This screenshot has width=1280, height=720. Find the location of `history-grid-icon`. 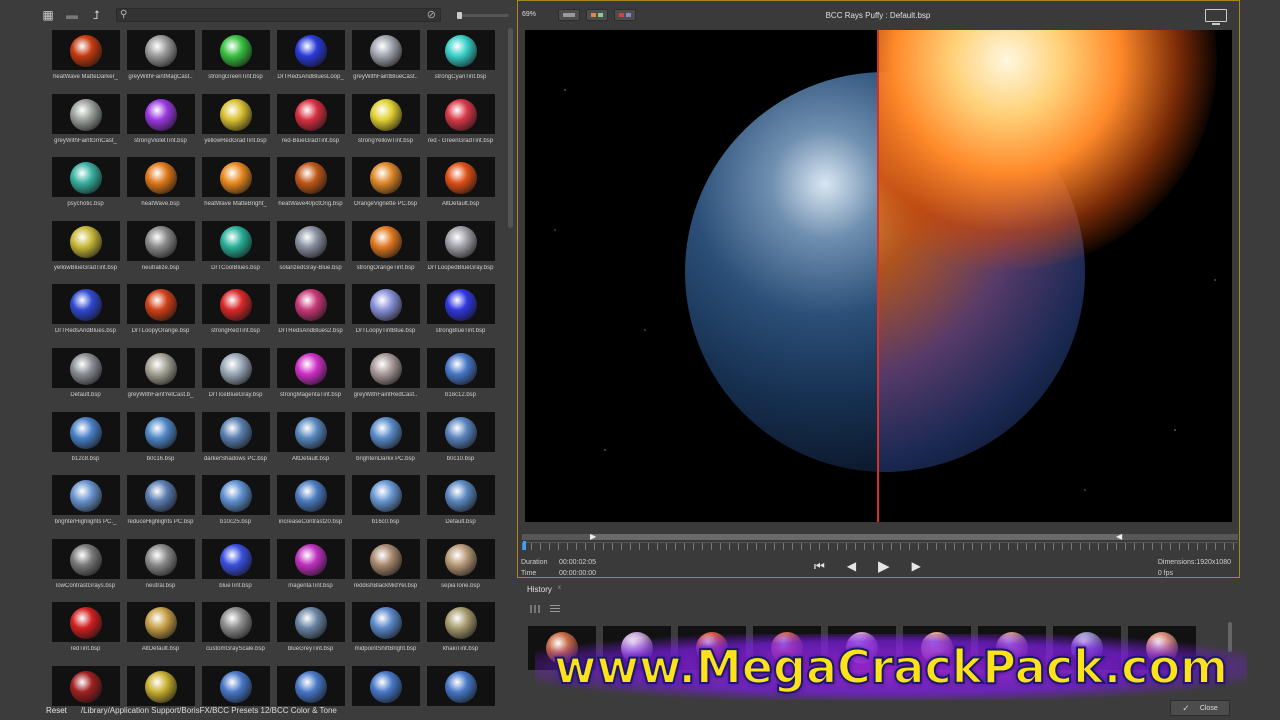

history-grid-icon is located at coordinates (535, 609).